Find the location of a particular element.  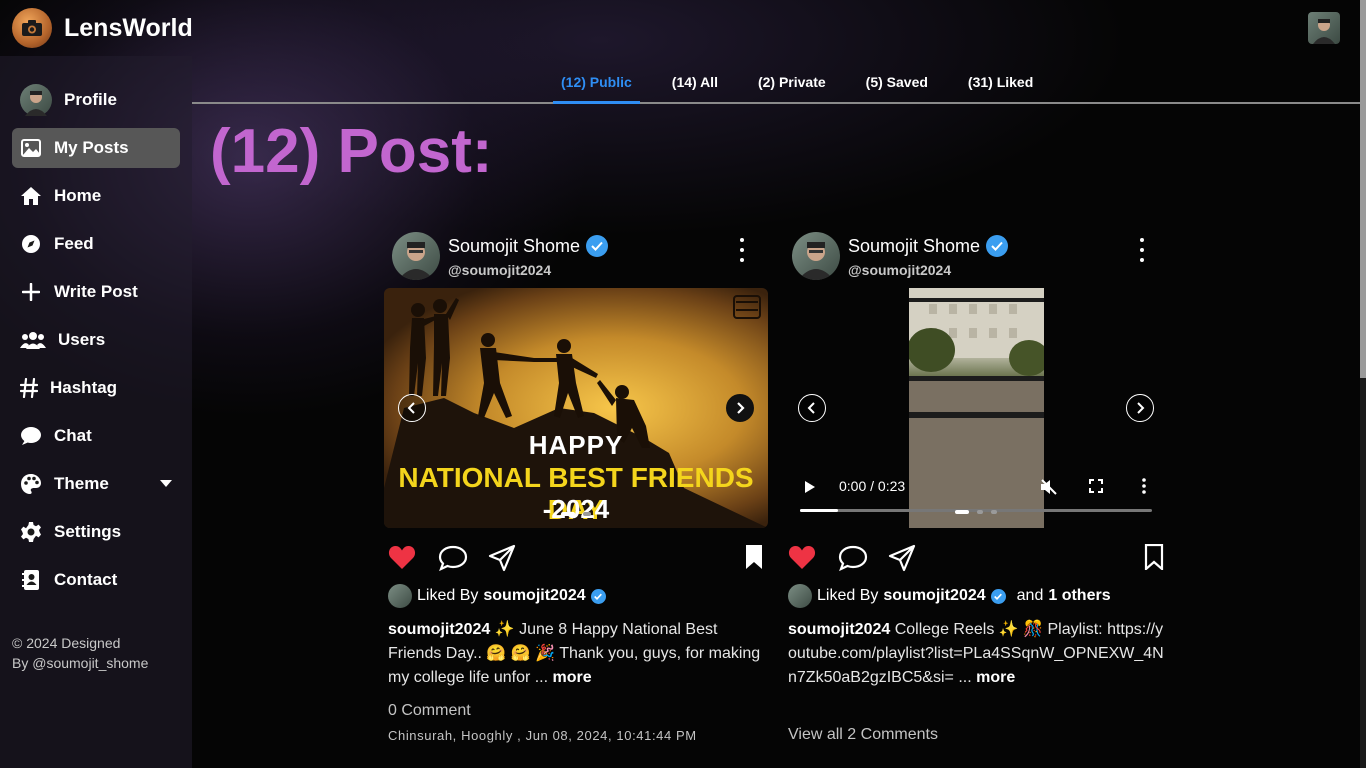

logo-watermark is located at coordinates (747, 307).